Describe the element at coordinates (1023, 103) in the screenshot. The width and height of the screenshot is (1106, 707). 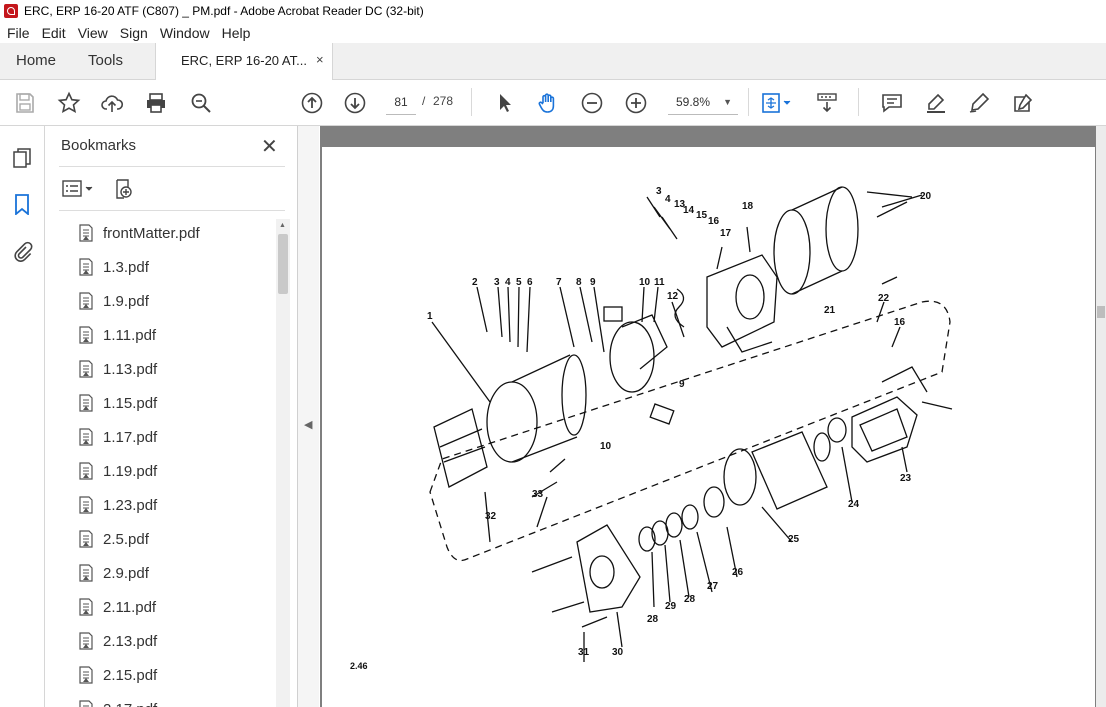
I see `fill-sign-icon` at that location.